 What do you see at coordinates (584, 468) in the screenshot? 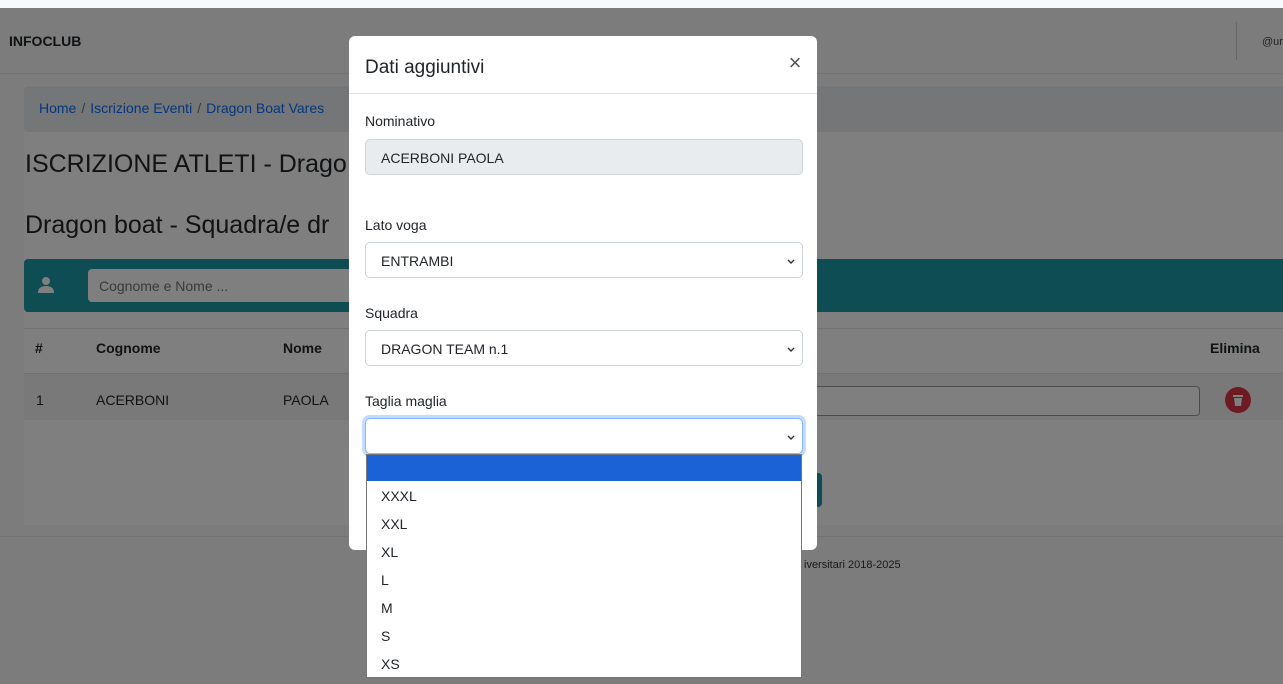
I see `taglia-option-empty` at bounding box center [584, 468].